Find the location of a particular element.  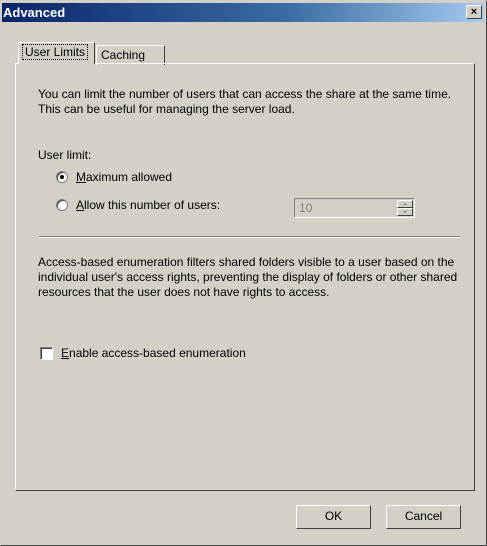

tab-caching: Caching is located at coordinates (130, 55).